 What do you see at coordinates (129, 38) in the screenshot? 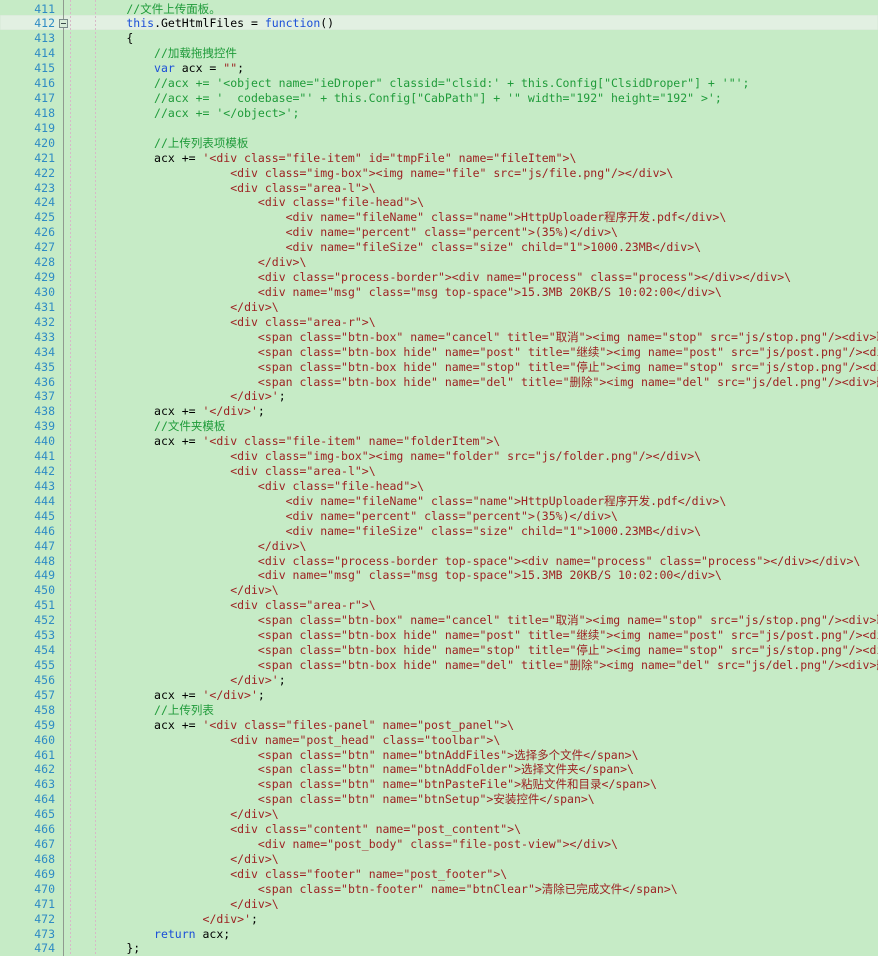
I see `code-line: {` at bounding box center [129, 38].